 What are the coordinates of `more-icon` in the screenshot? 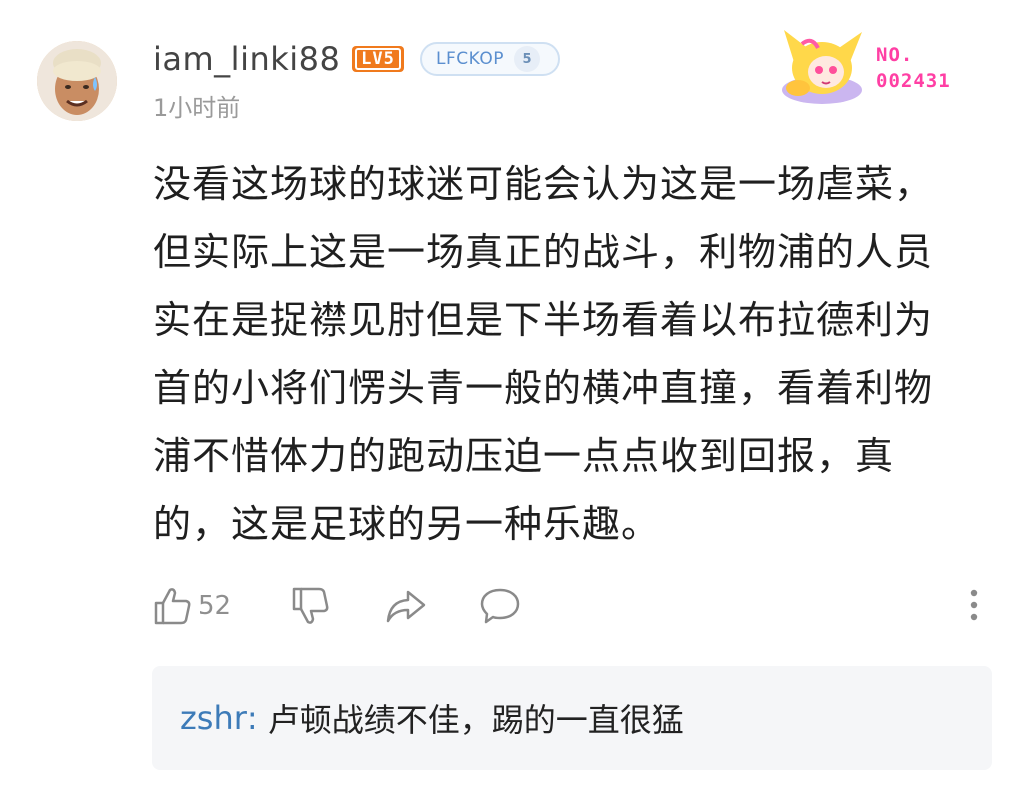 It's located at (974, 605).